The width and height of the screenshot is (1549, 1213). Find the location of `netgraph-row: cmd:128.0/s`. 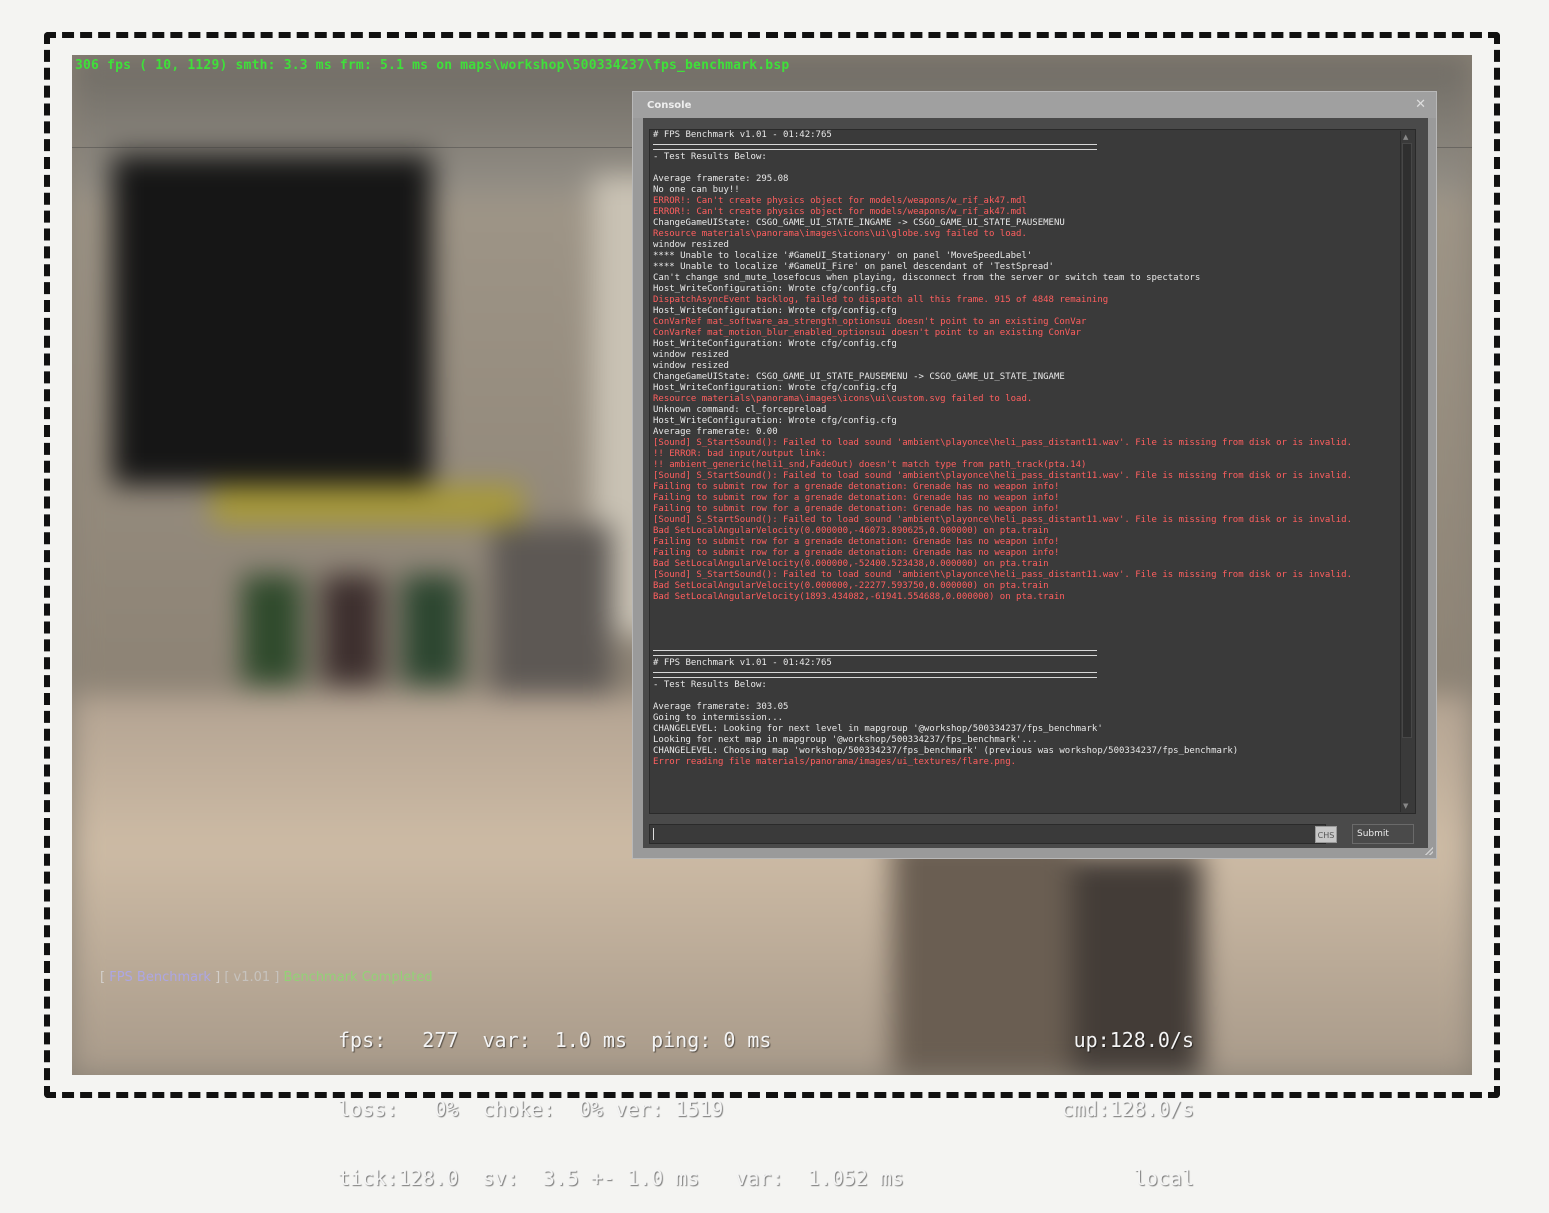

netgraph-row: cmd:128.0/s is located at coordinates (1127, 1109).